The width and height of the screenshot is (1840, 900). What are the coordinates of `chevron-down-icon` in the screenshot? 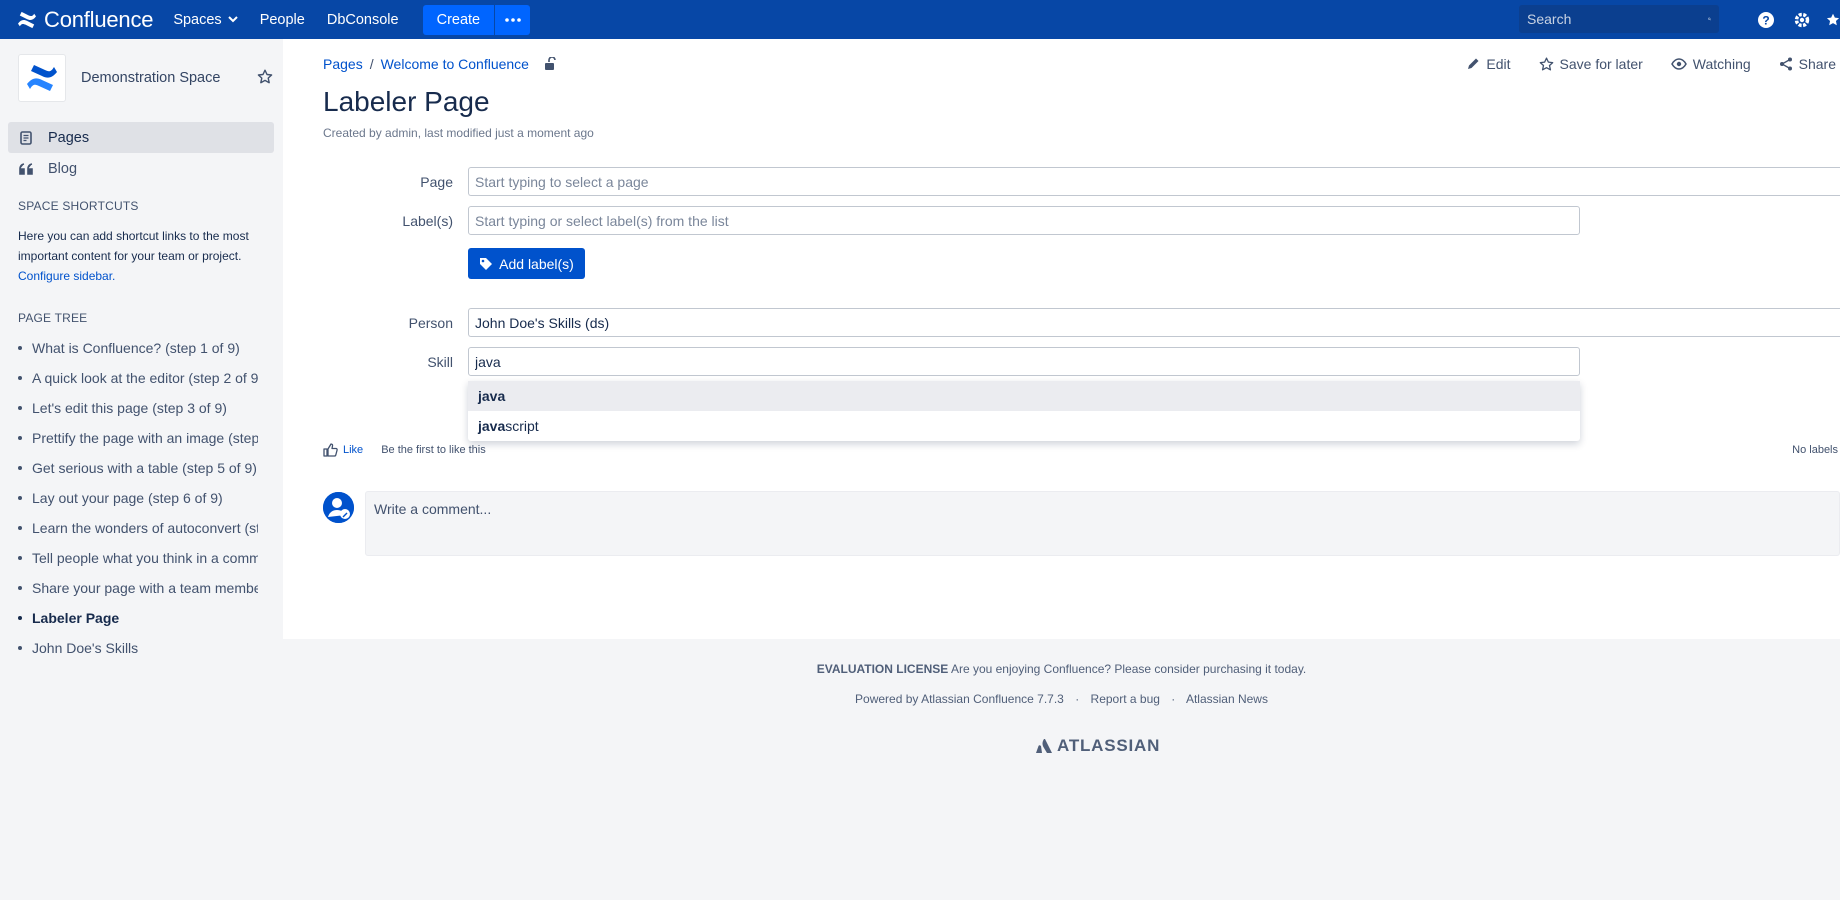 It's located at (232, 19).